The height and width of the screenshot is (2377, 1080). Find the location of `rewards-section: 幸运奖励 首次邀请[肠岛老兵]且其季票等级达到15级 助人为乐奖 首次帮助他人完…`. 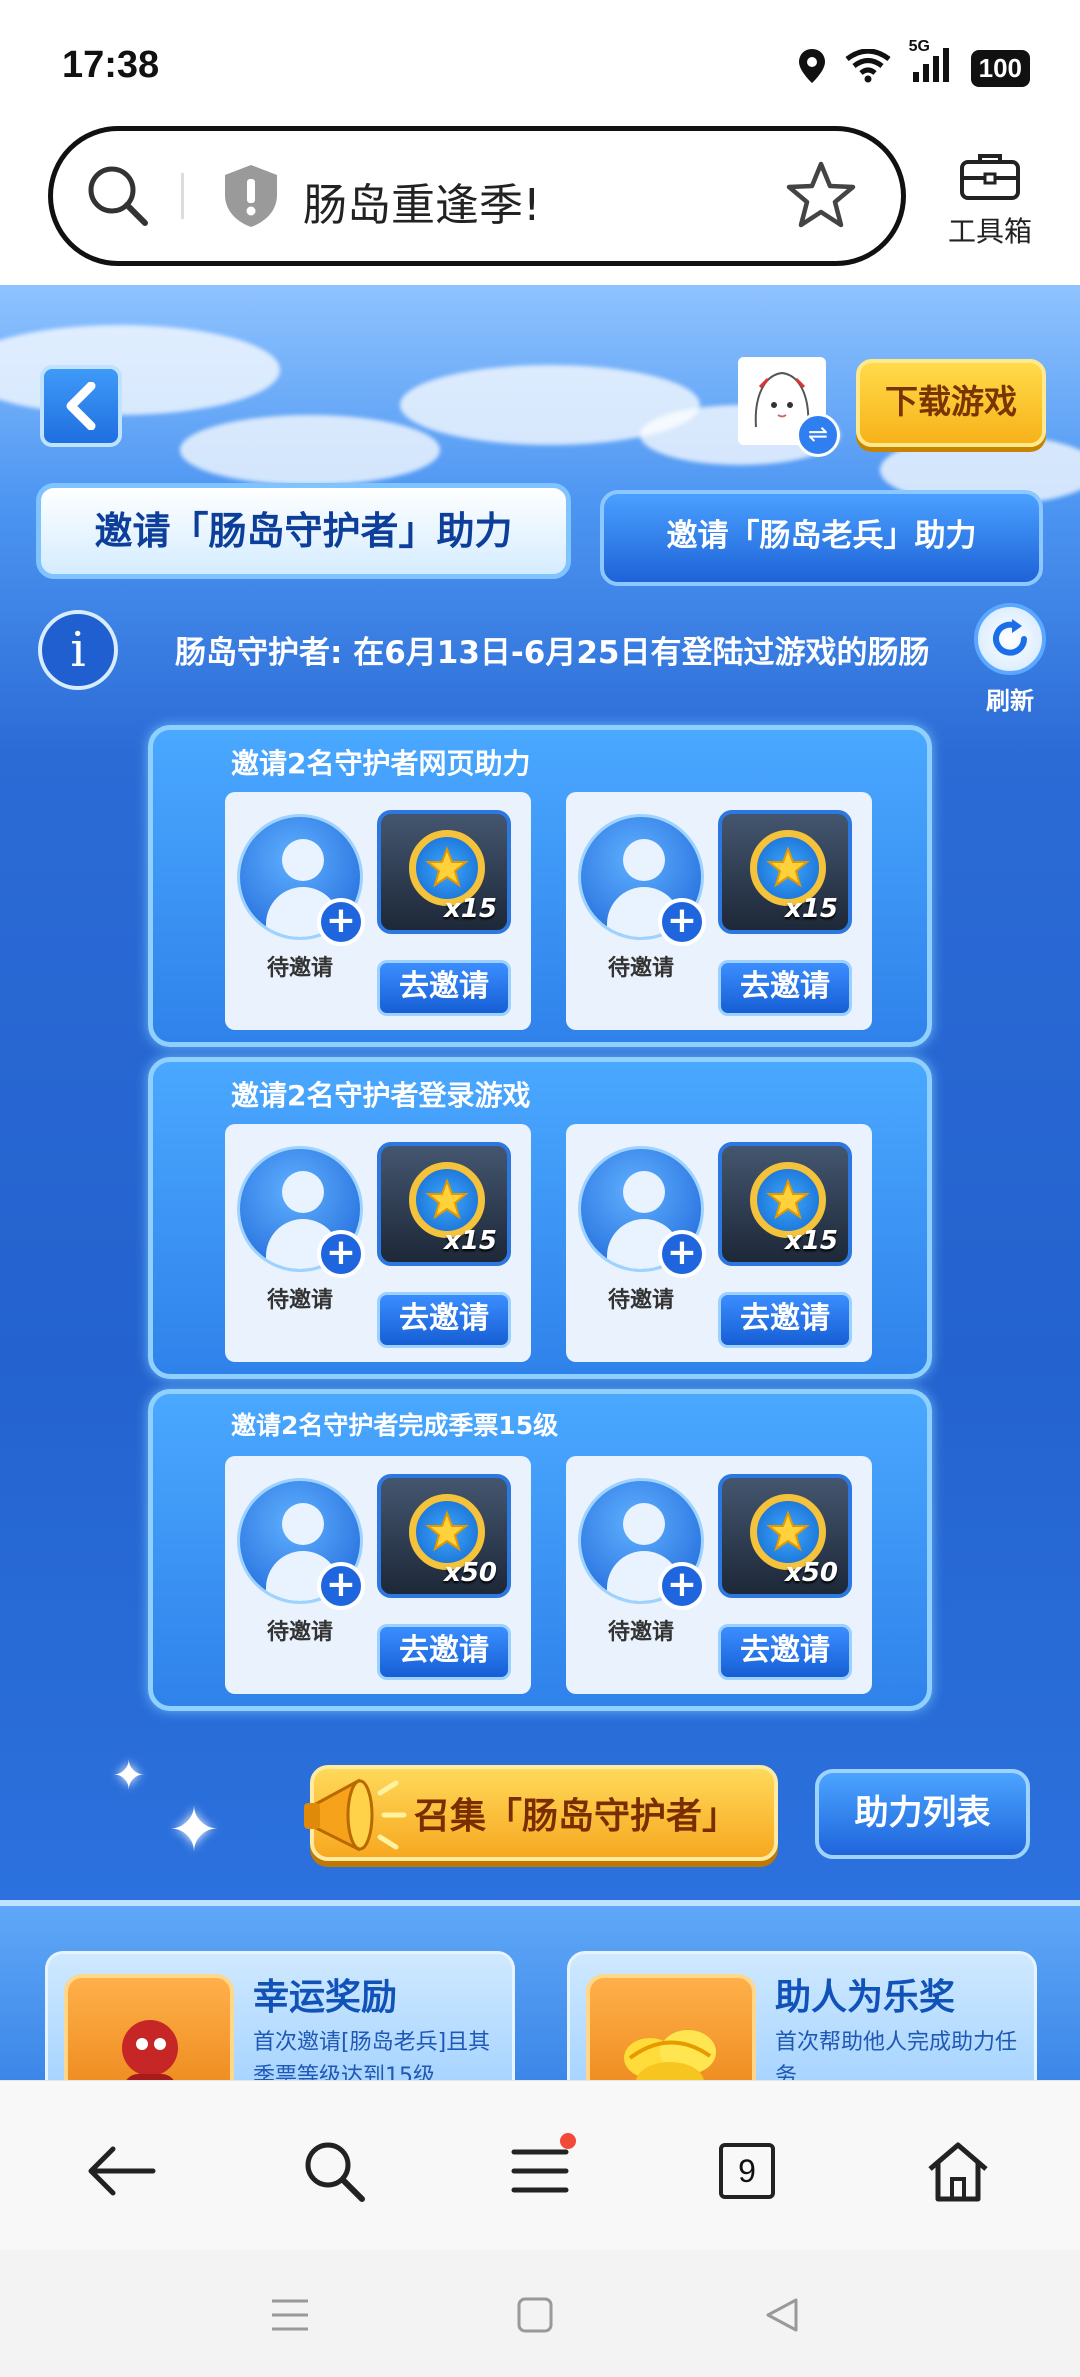

rewards-section: 幸运奖励 首次邀请[肠岛老兵]且其季票等级达到15级 助人为乐奖 首次帮助他人完… is located at coordinates (540, 1990).